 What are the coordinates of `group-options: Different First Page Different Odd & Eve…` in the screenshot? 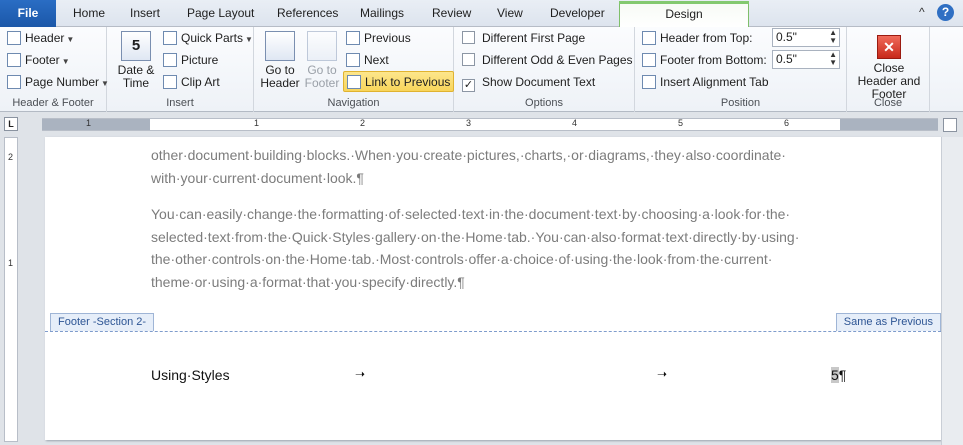 It's located at (544, 69).